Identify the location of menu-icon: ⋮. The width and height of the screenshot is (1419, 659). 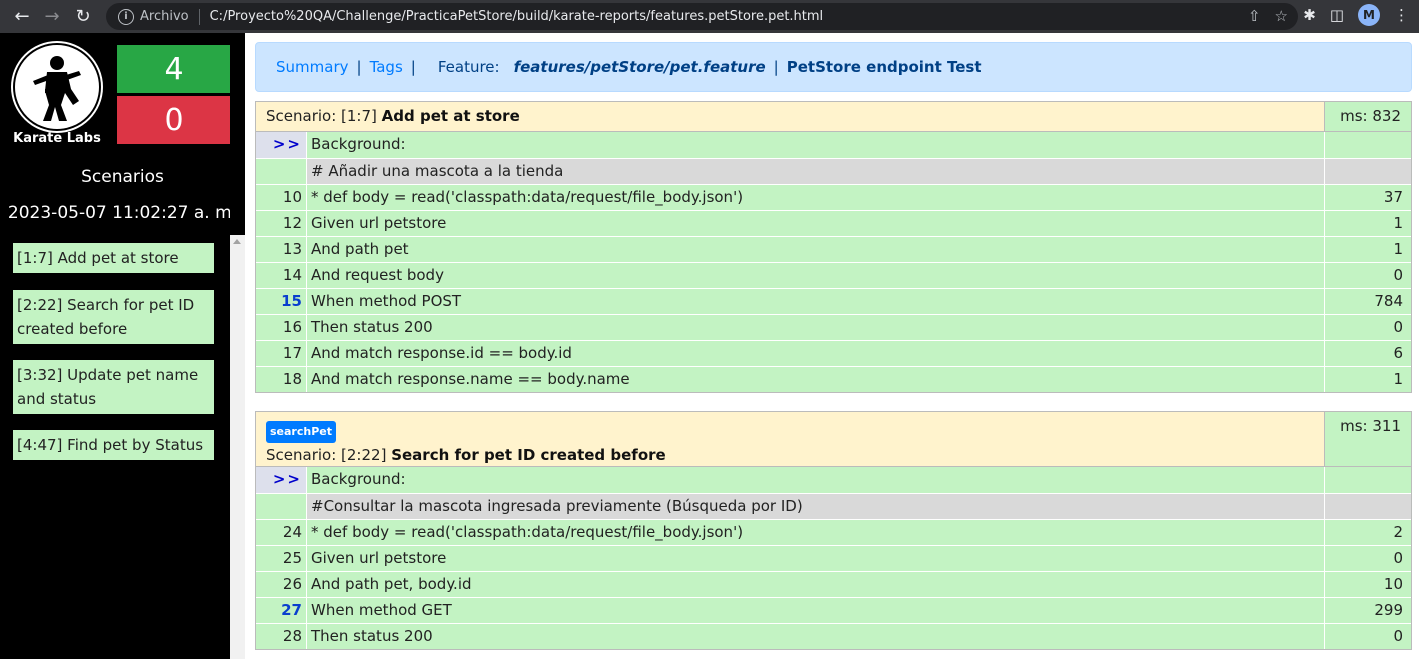
(1401, 15).